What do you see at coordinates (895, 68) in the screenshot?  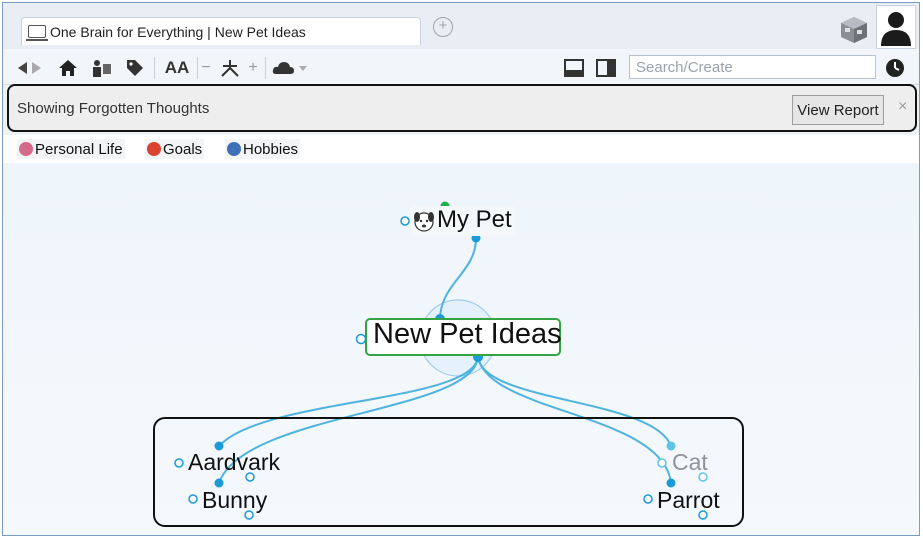 I see `history-clock-icon` at bounding box center [895, 68].